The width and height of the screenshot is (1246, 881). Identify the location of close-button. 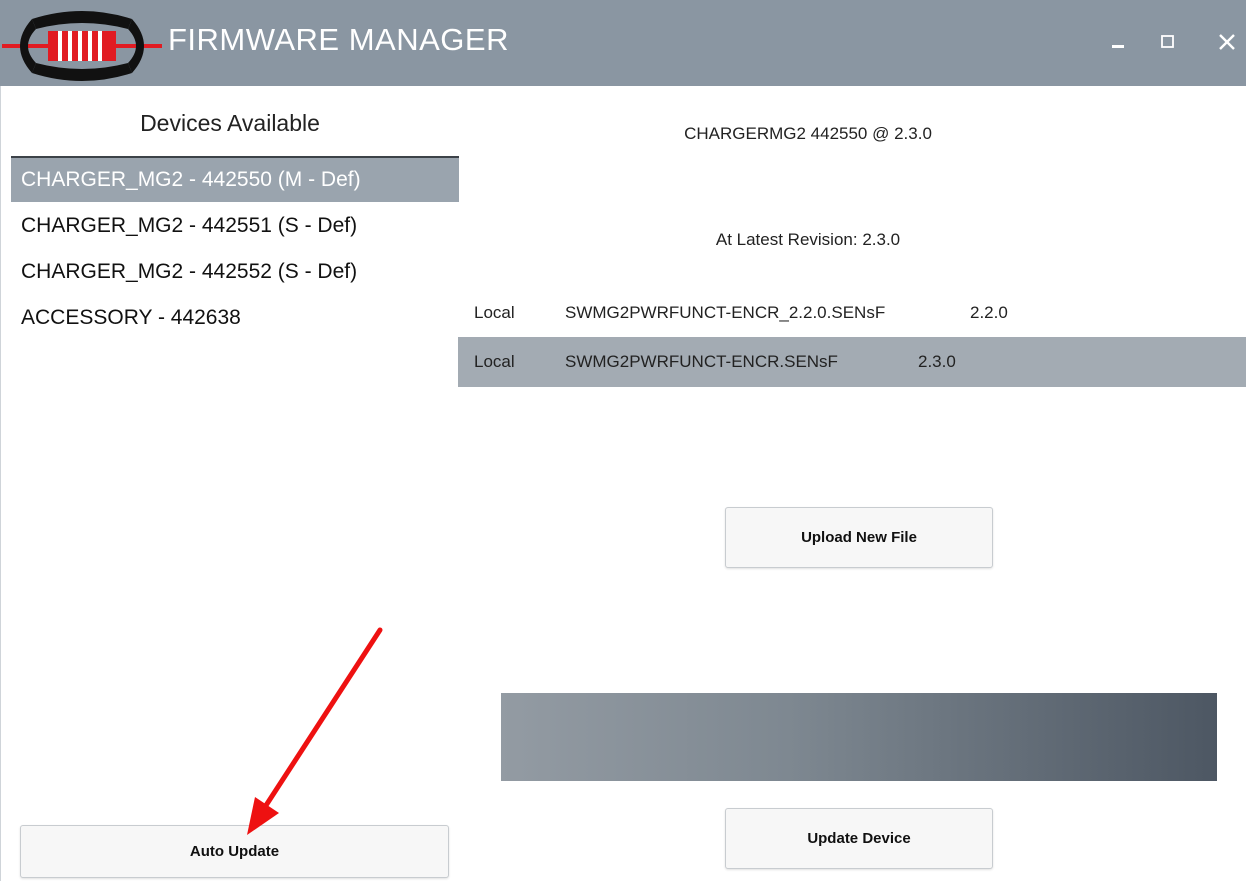
(1227, 42).